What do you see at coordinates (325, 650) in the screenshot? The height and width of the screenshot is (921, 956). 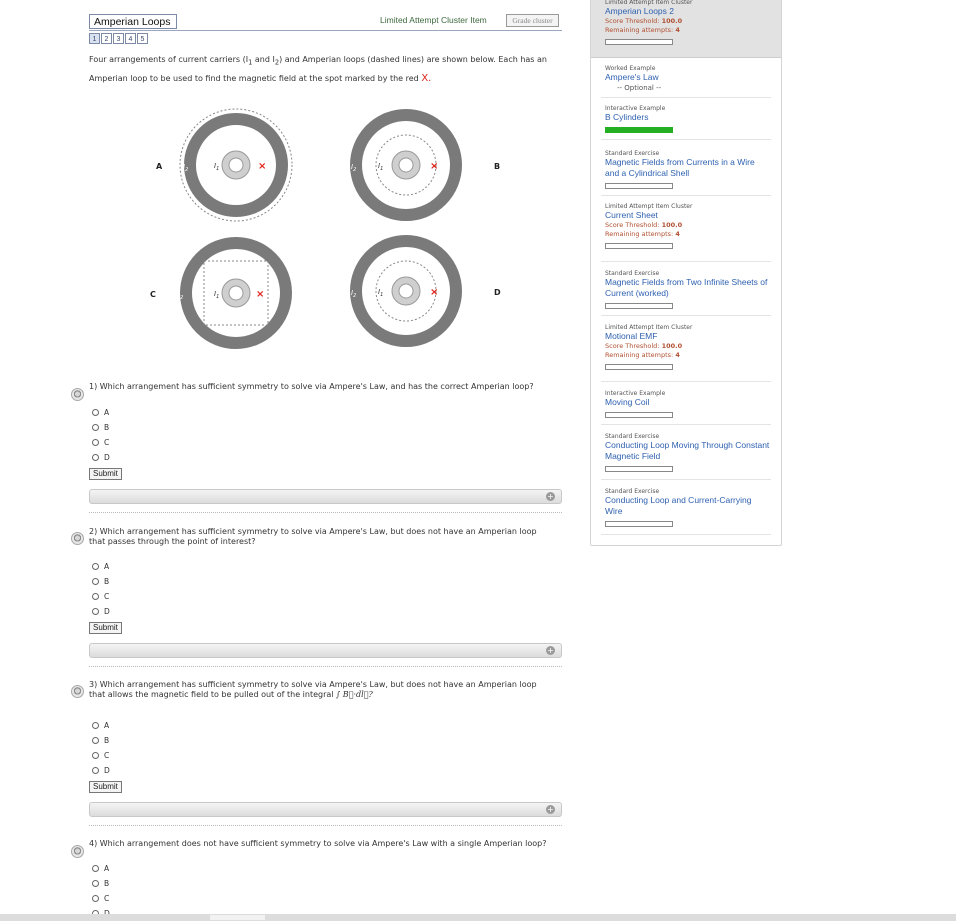 I see `question-2-feedback-bar: +` at bounding box center [325, 650].